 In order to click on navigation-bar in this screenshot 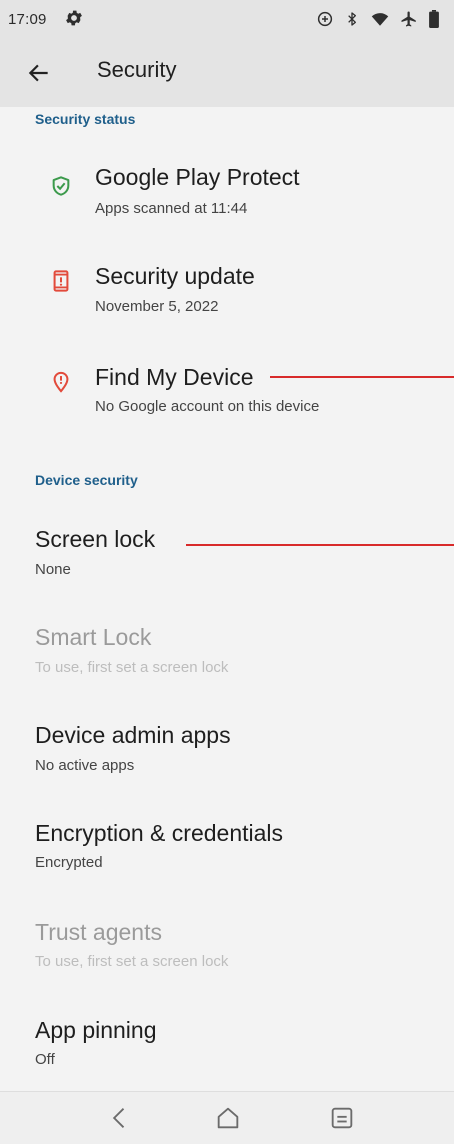, I will do `click(227, 1117)`.